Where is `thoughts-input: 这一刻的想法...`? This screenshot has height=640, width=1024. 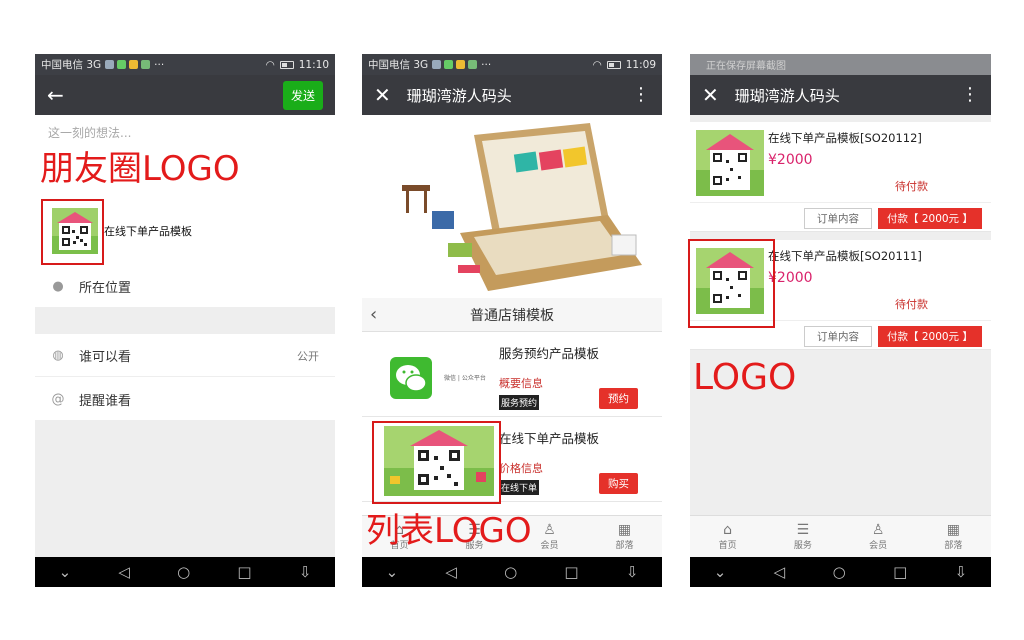 thoughts-input: 这一刻的想法... is located at coordinates (89, 132).